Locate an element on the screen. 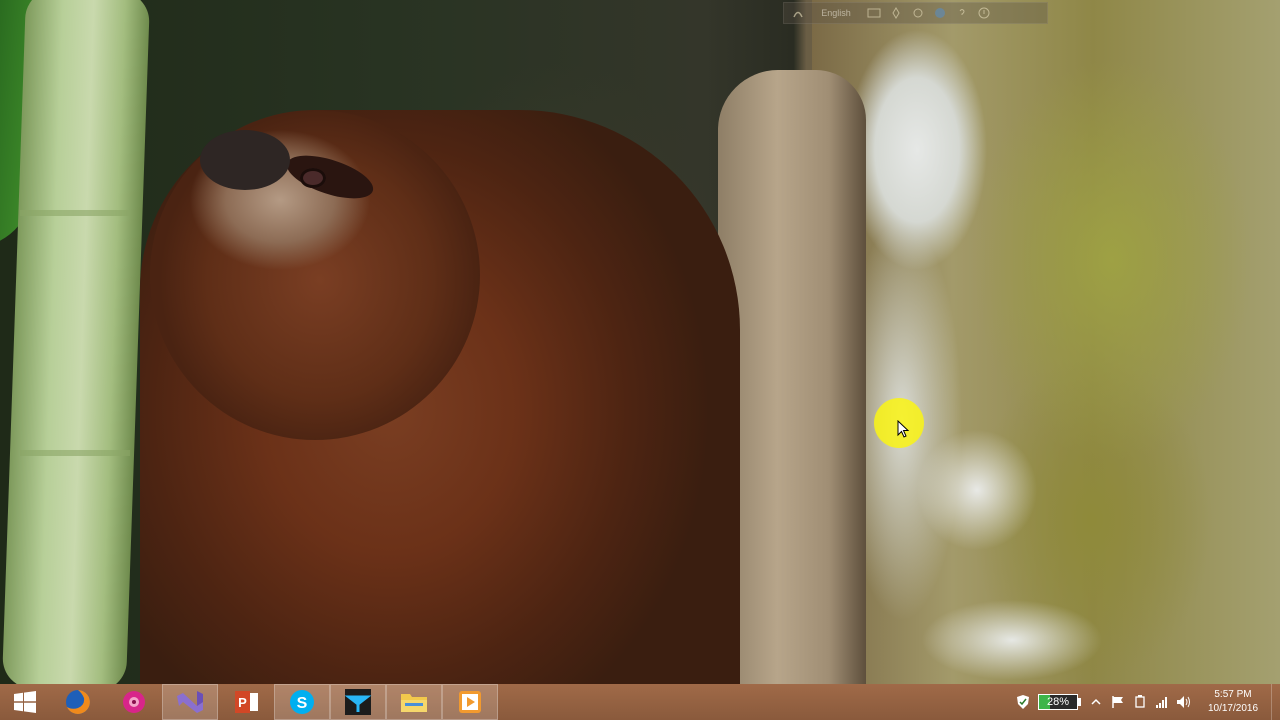 The height and width of the screenshot is (720, 1280). show-desktop-button is located at coordinates (1275, 702).